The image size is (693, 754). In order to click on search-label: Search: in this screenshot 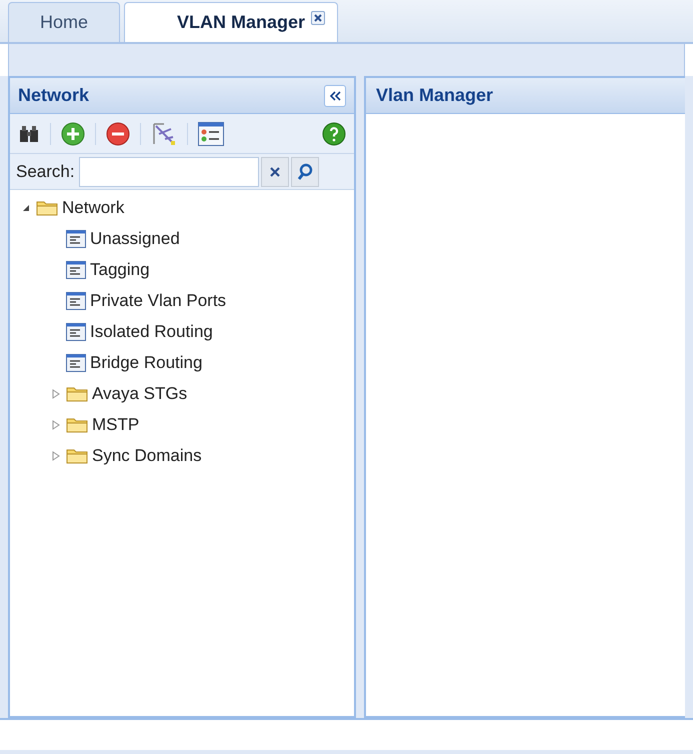, I will do `click(45, 171)`.